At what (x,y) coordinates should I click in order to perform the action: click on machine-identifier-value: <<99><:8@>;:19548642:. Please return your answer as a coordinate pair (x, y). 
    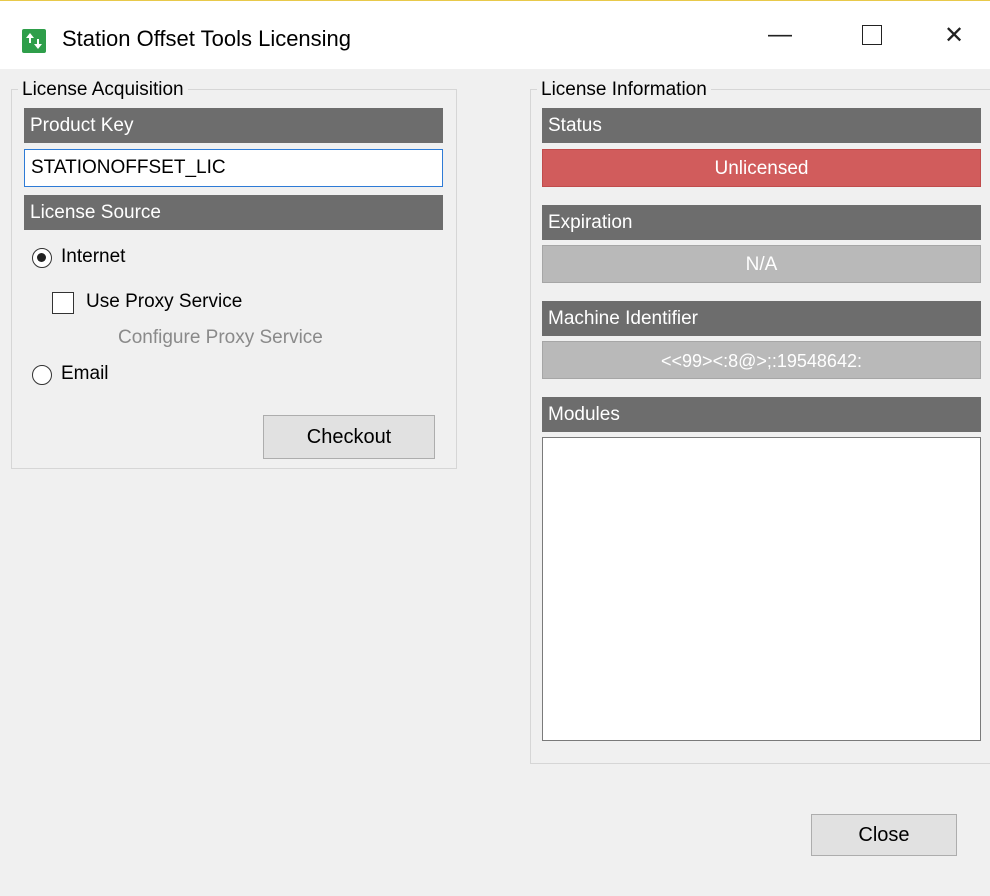
    Looking at the image, I should click on (761, 360).